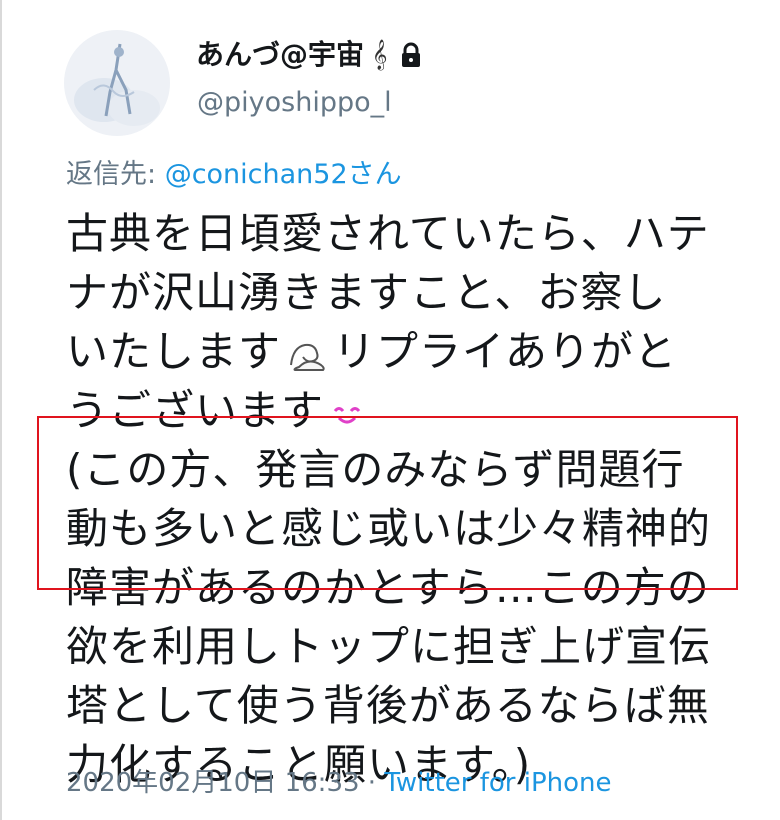 The width and height of the screenshot is (780, 820). Describe the element at coordinates (280, 55) in the screenshot. I see `display-name: あんづ@宇宙` at that location.